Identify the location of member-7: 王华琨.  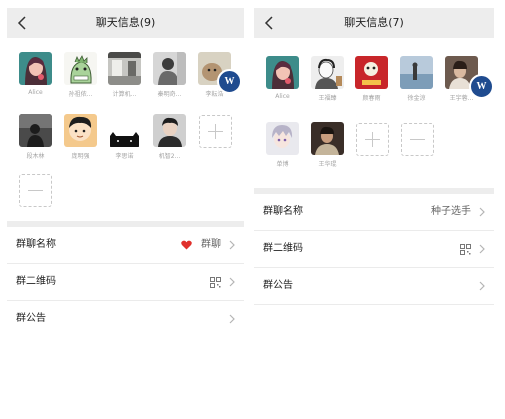
(327, 145).